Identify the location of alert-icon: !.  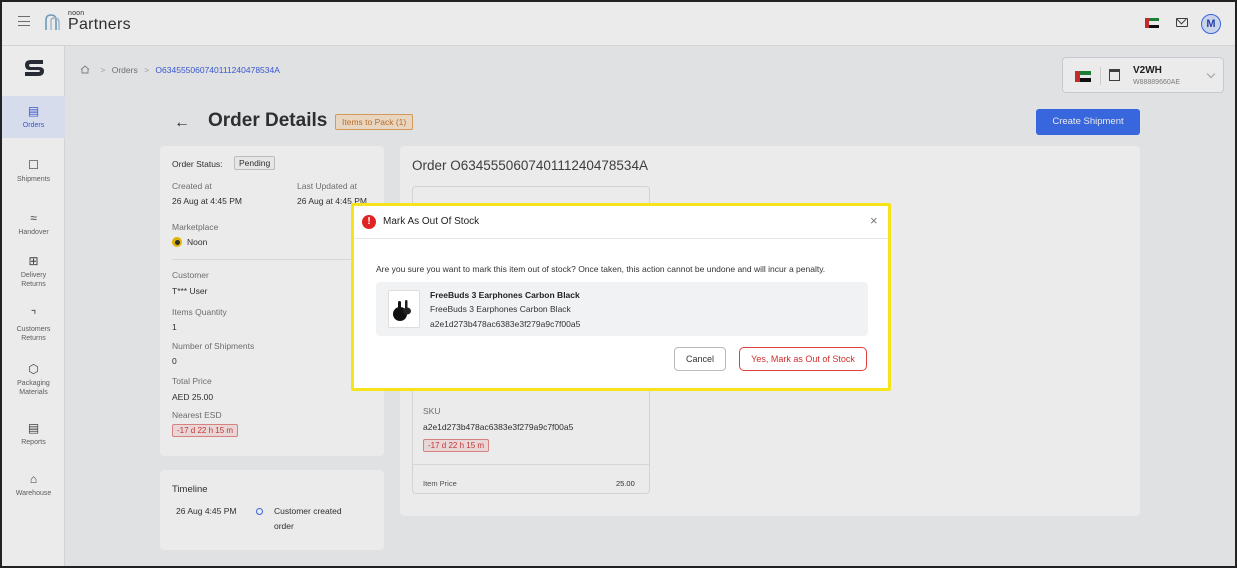
(369, 222).